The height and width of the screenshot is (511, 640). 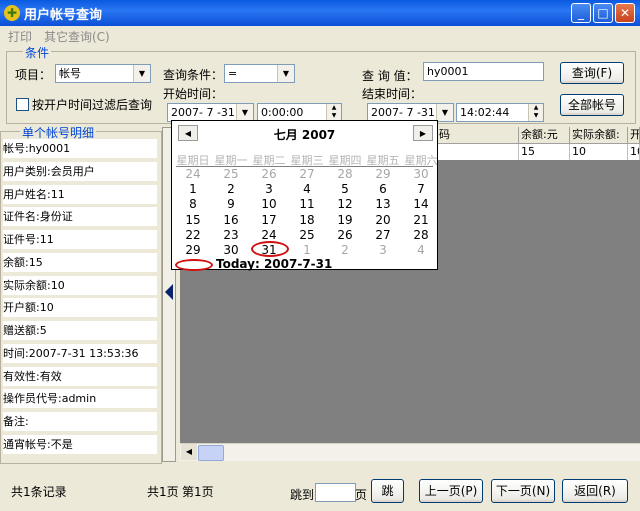 I want to click on calendar-day: 15, so click(x=193, y=220).